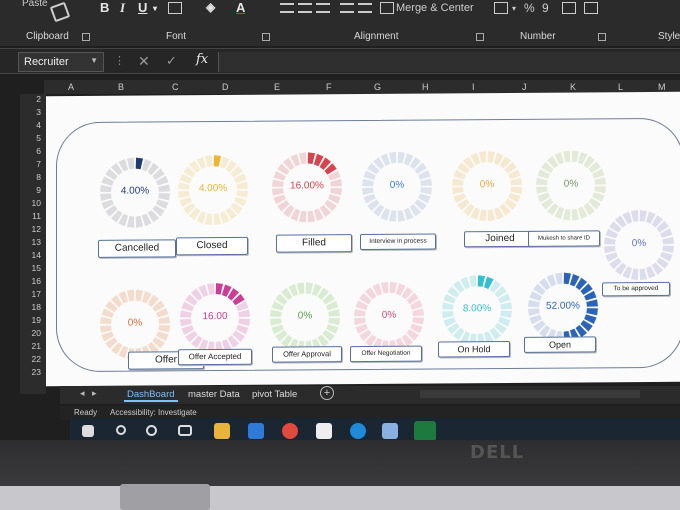 Image resolution: width=680 pixels, height=510 pixels. I want to click on row-header-5: 5, so click(38, 138).